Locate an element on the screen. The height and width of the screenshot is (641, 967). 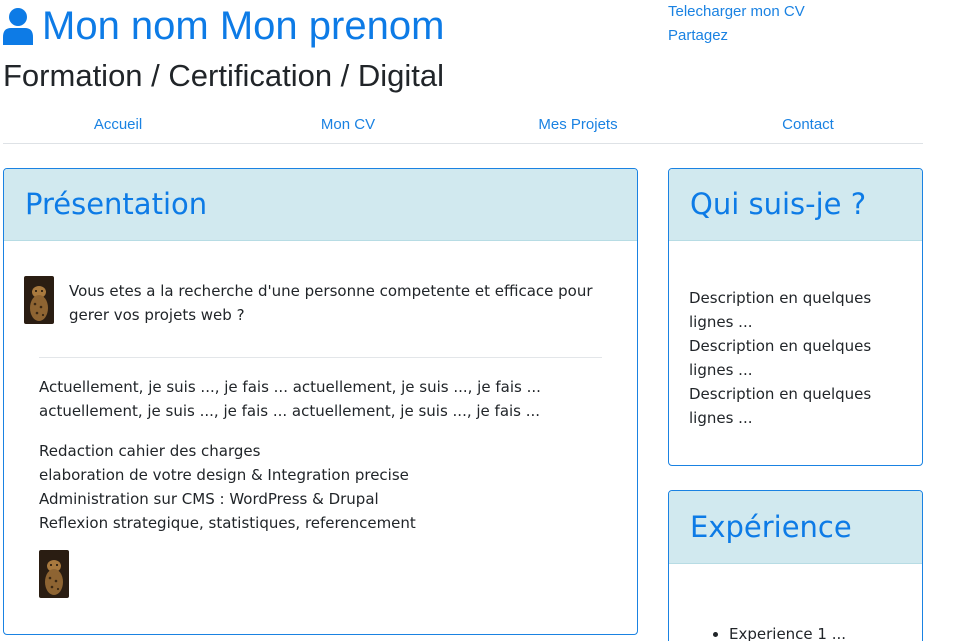
leopard-image is located at coordinates (54, 574).